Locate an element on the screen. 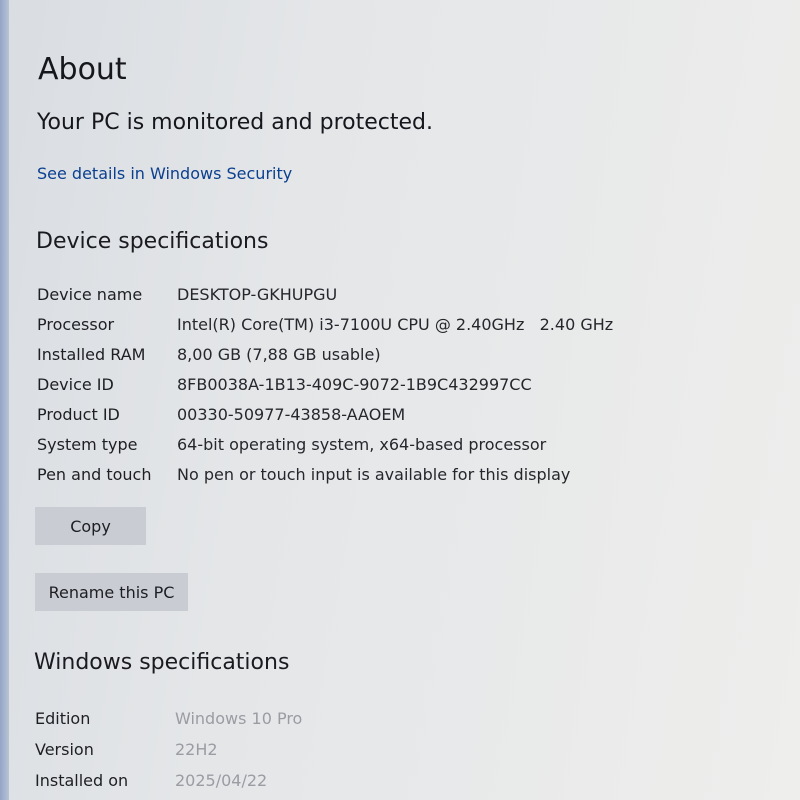 The height and width of the screenshot is (800, 800). windows-security-link: See details in Windows Security is located at coordinates (164, 173).